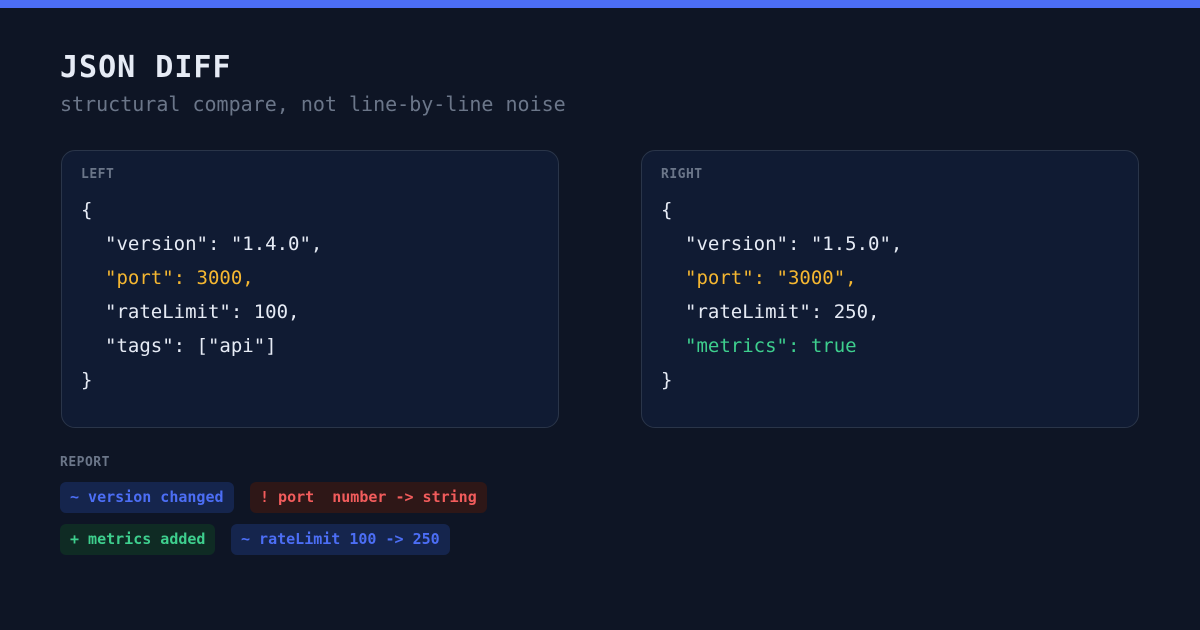 Image resolution: width=1200 pixels, height=630 pixels. Describe the element at coordinates (147, 497) in the screenshot. I see `badge-version-changed: ~ version changed` at that location.